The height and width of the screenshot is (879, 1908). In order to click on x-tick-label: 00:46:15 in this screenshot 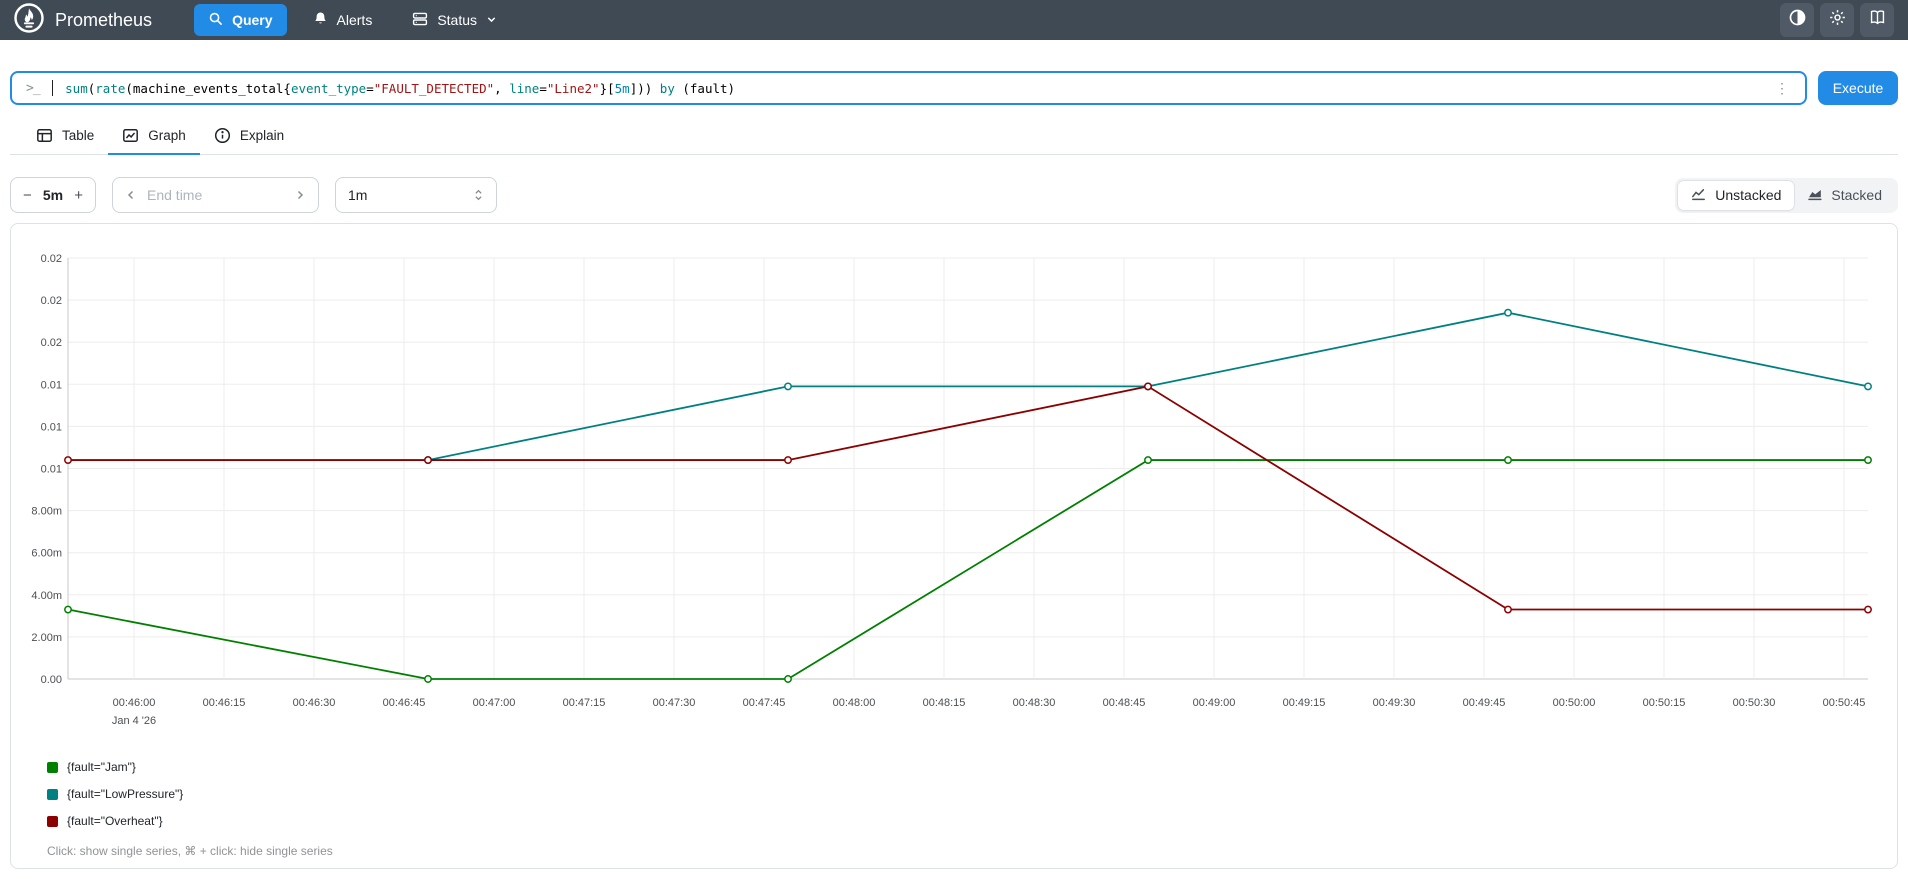, I will do `click(224, 703)`.